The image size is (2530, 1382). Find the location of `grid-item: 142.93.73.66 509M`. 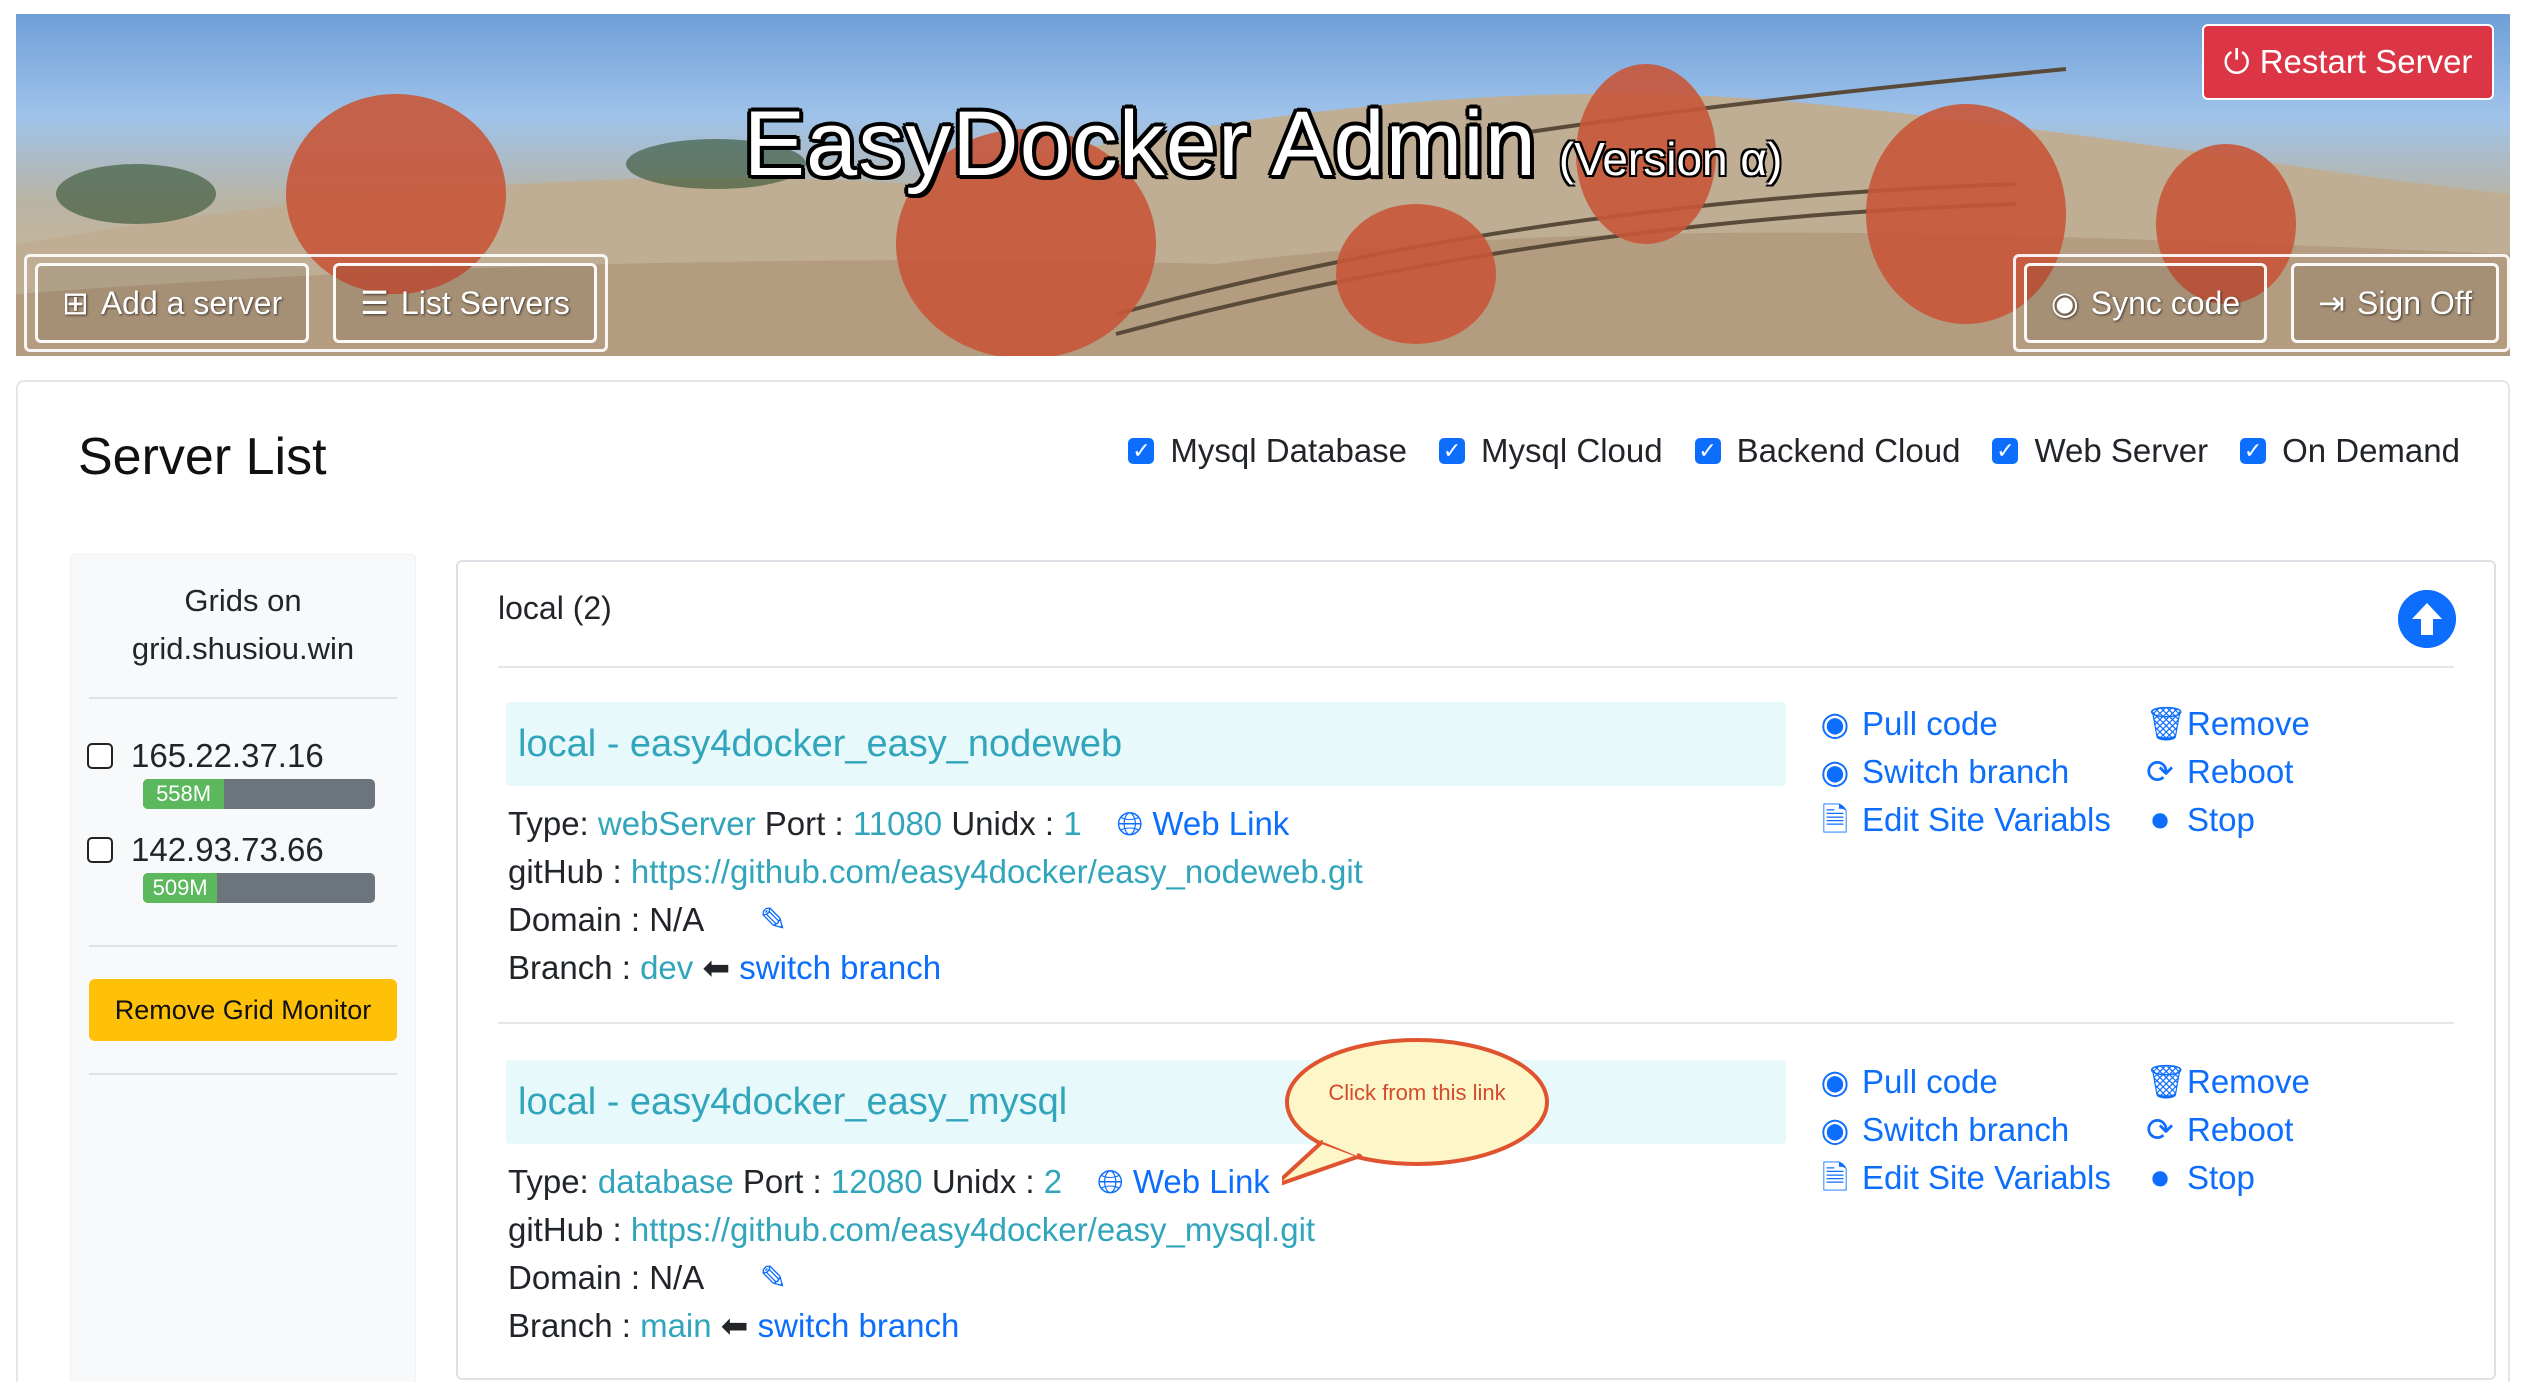

grid-item: 142.93.73.66 509M is located at coordinates (243, 867).